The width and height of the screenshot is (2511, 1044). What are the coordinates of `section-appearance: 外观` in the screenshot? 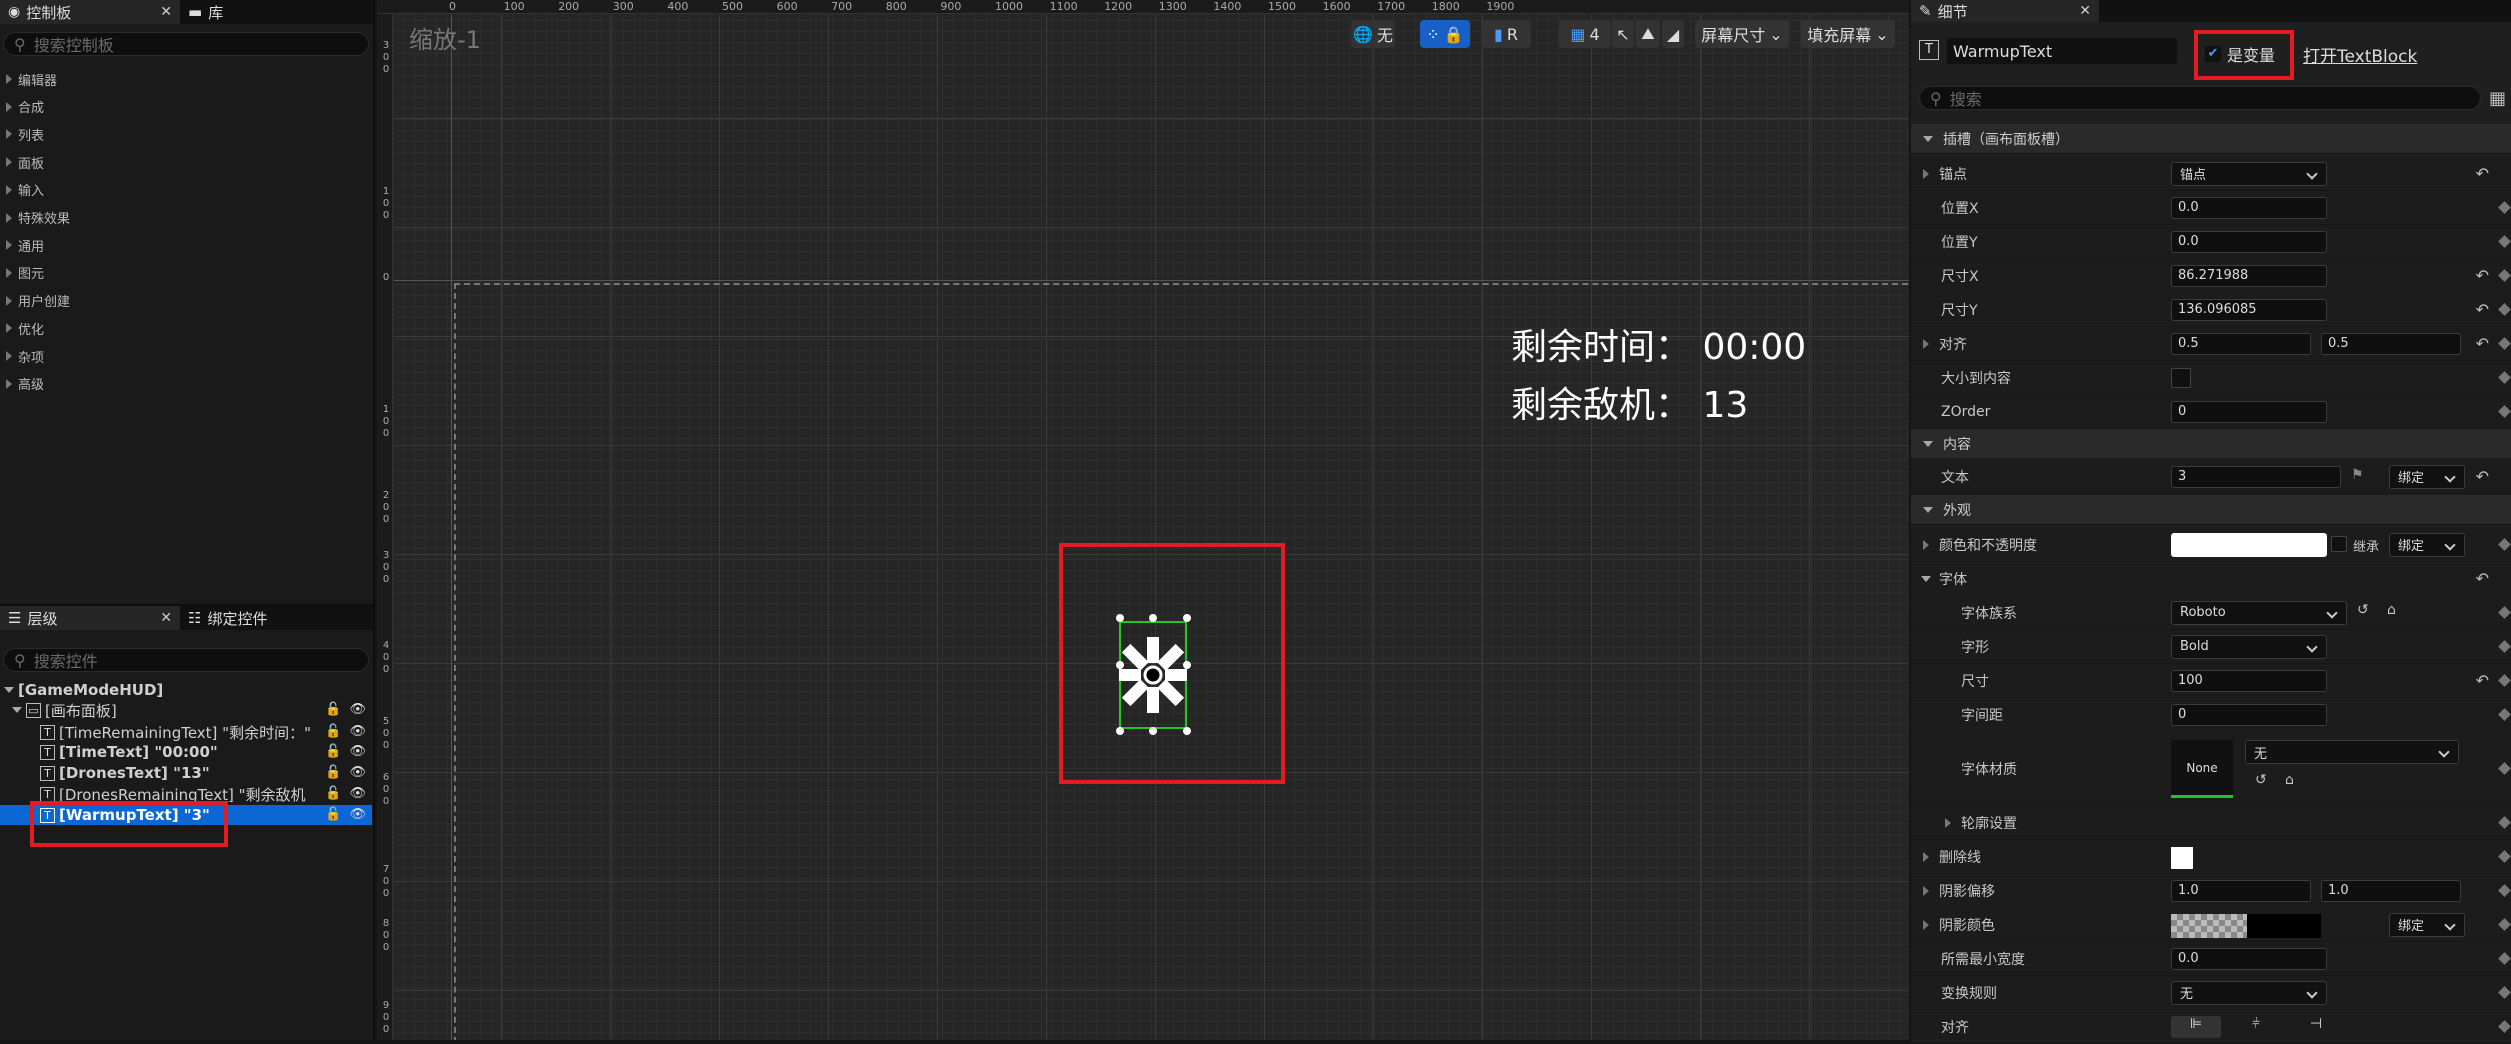 It's located at (2211, 510).